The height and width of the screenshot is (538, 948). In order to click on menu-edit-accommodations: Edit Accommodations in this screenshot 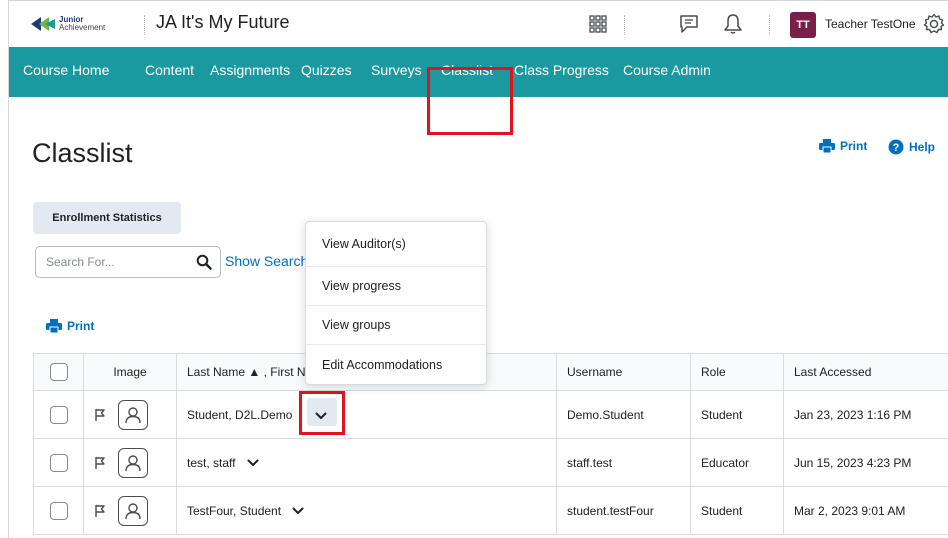, I will do `click(396, 364)`.